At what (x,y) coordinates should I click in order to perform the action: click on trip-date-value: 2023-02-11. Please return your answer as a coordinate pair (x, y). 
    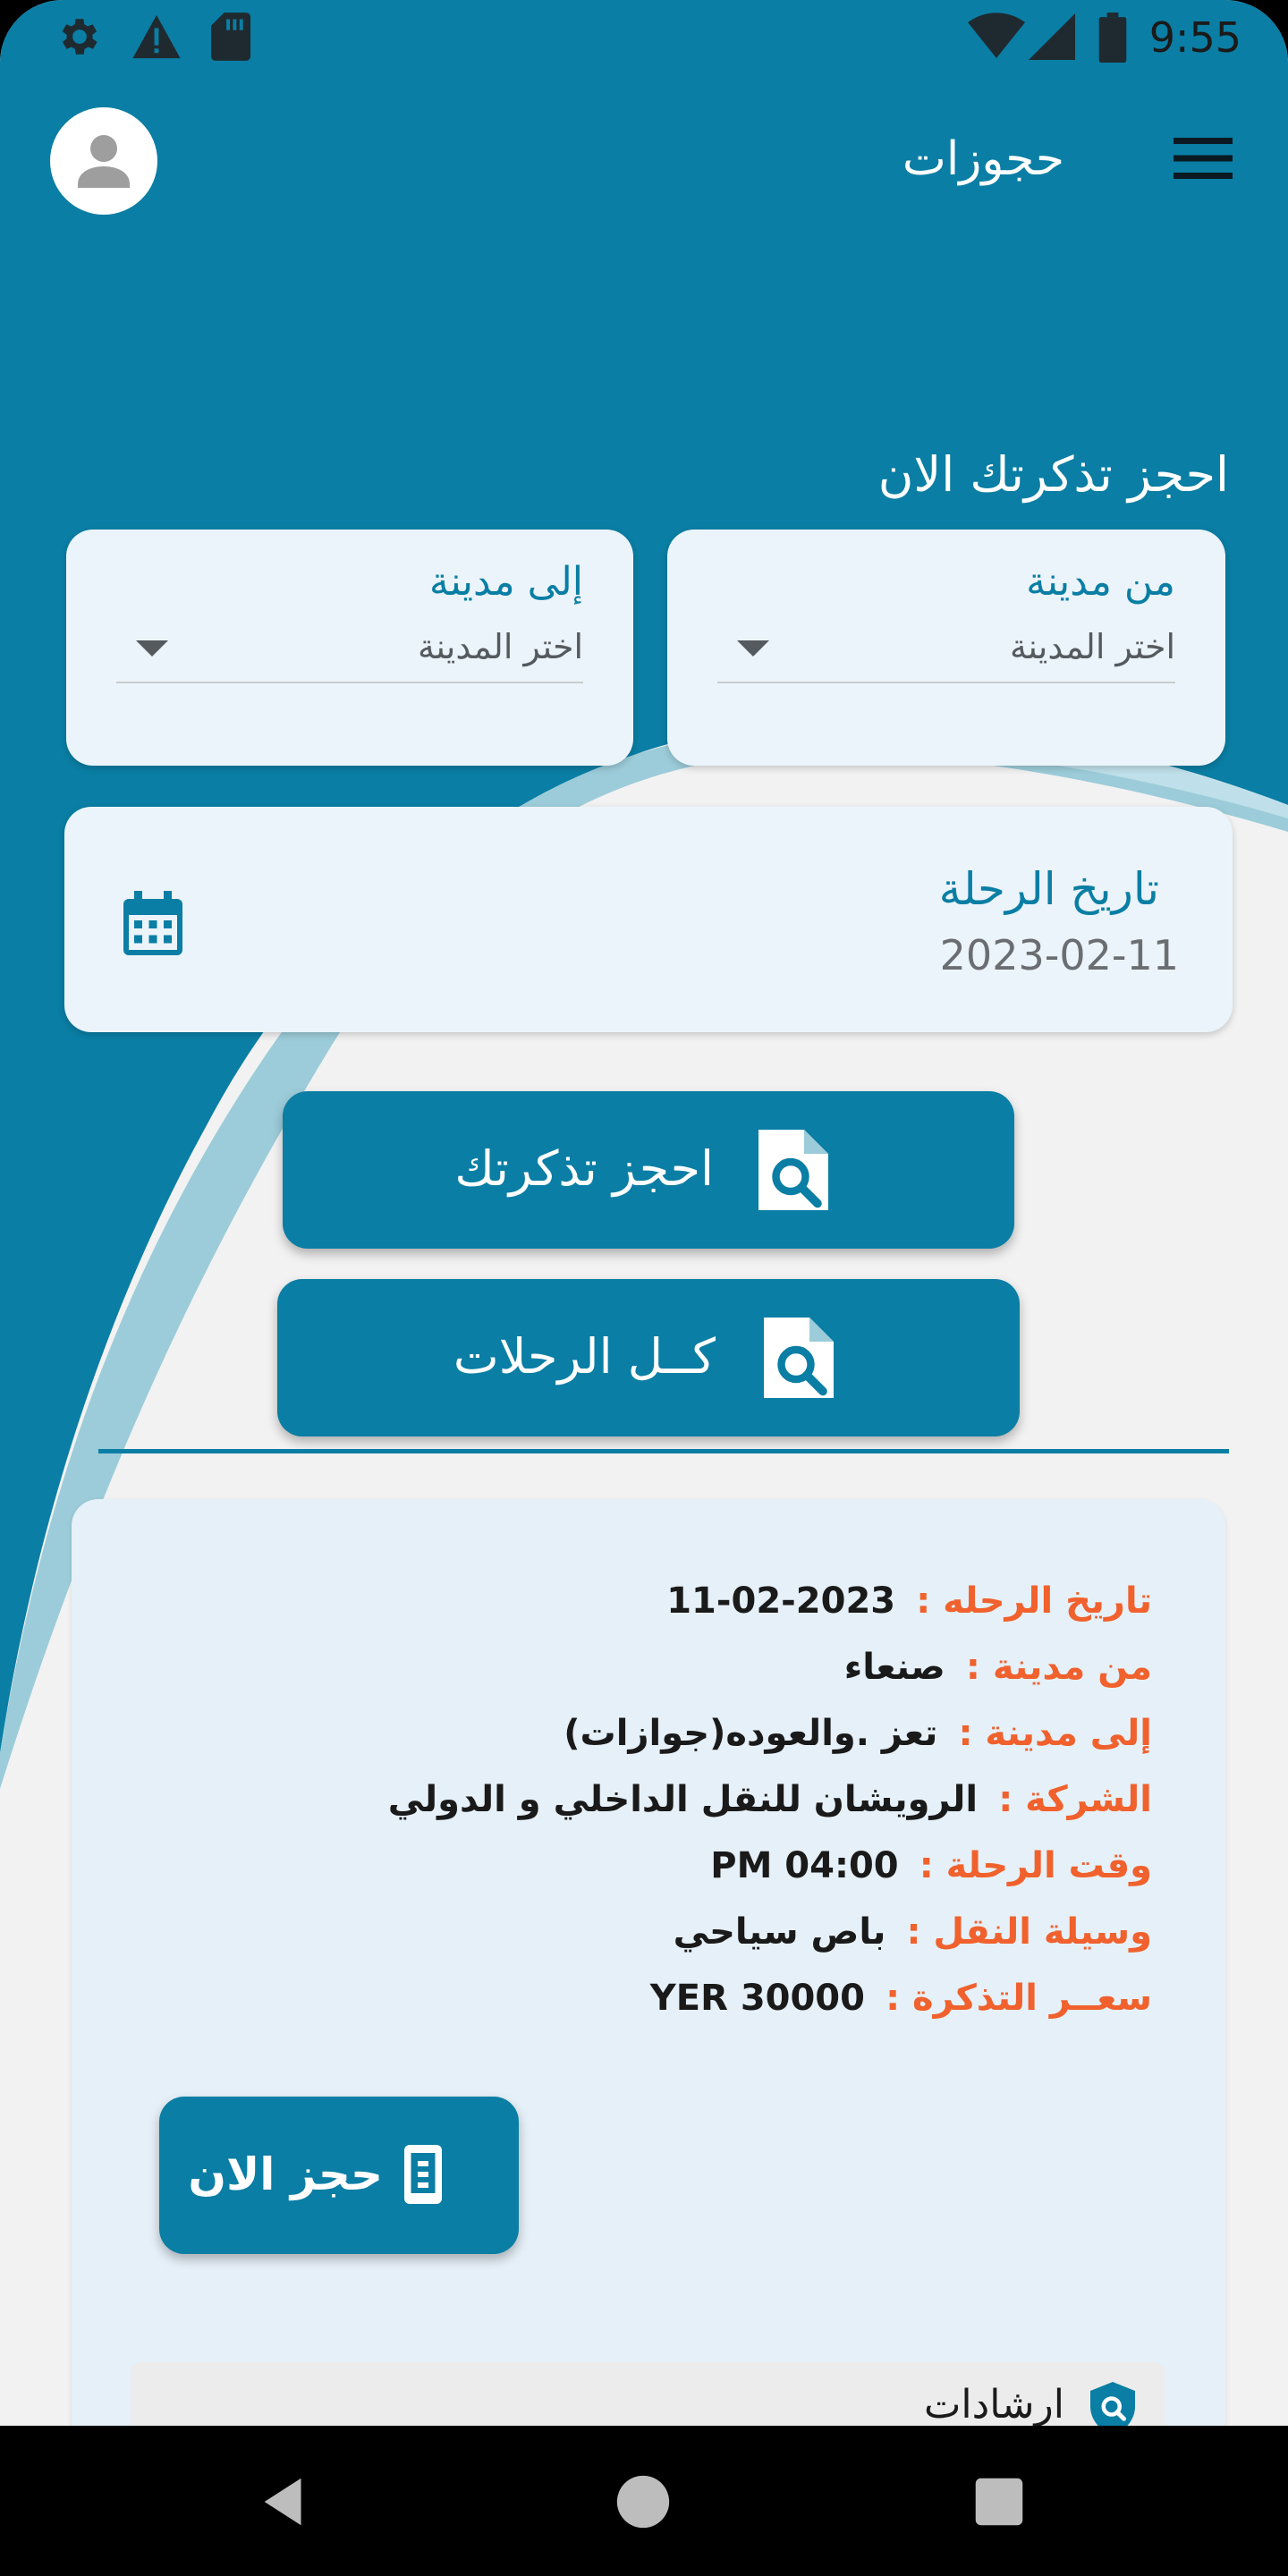
    Looking at the image, I should click on (1059, 955).